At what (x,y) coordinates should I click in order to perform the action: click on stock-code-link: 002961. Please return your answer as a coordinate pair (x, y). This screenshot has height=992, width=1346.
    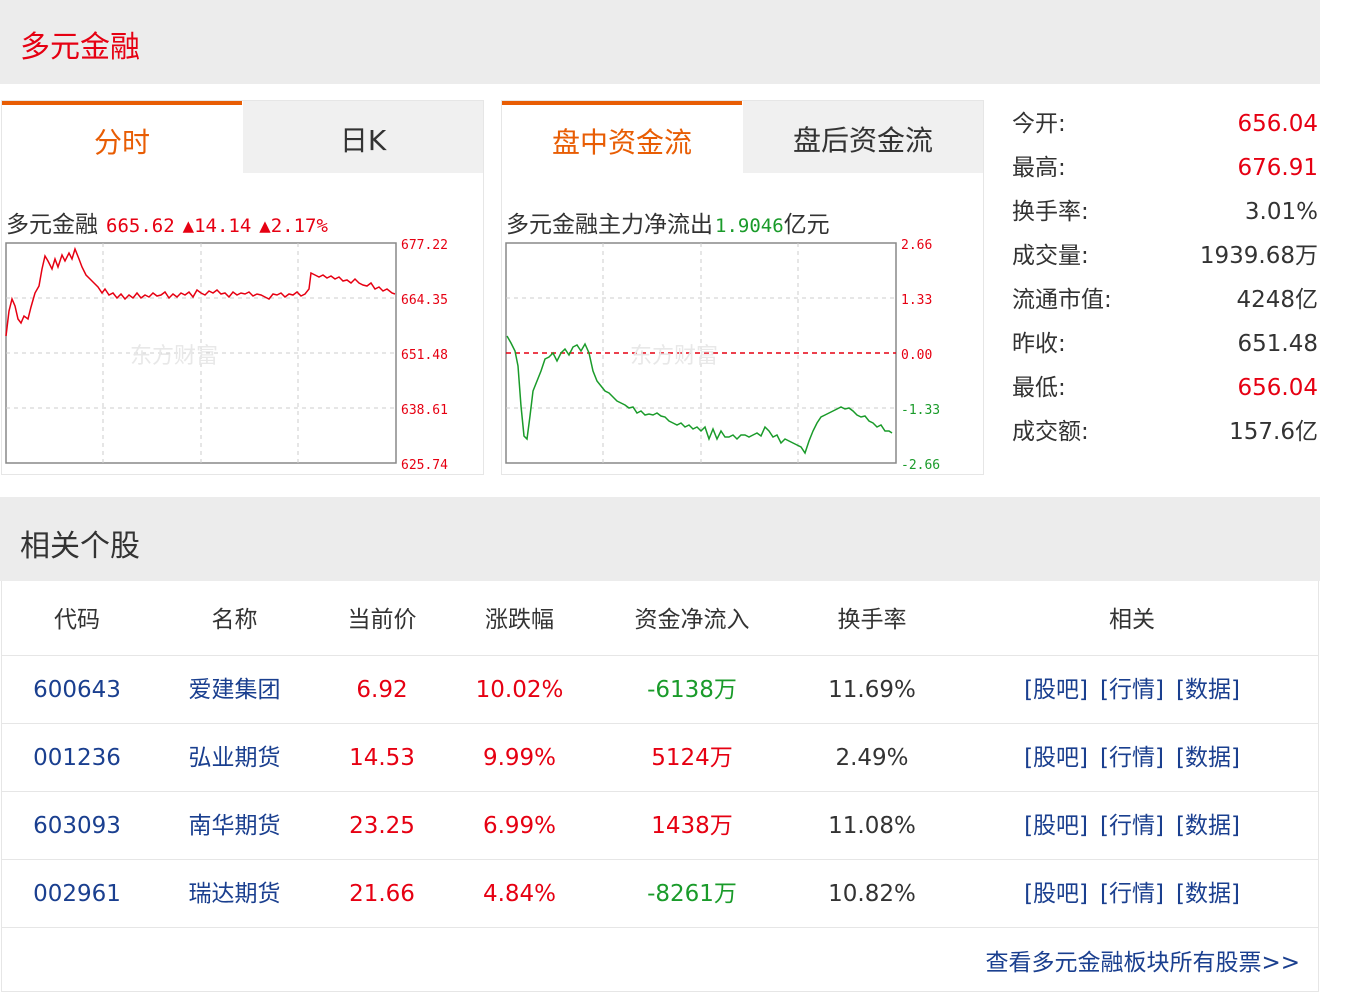
    Looking at the image, I should click on (77, 894).